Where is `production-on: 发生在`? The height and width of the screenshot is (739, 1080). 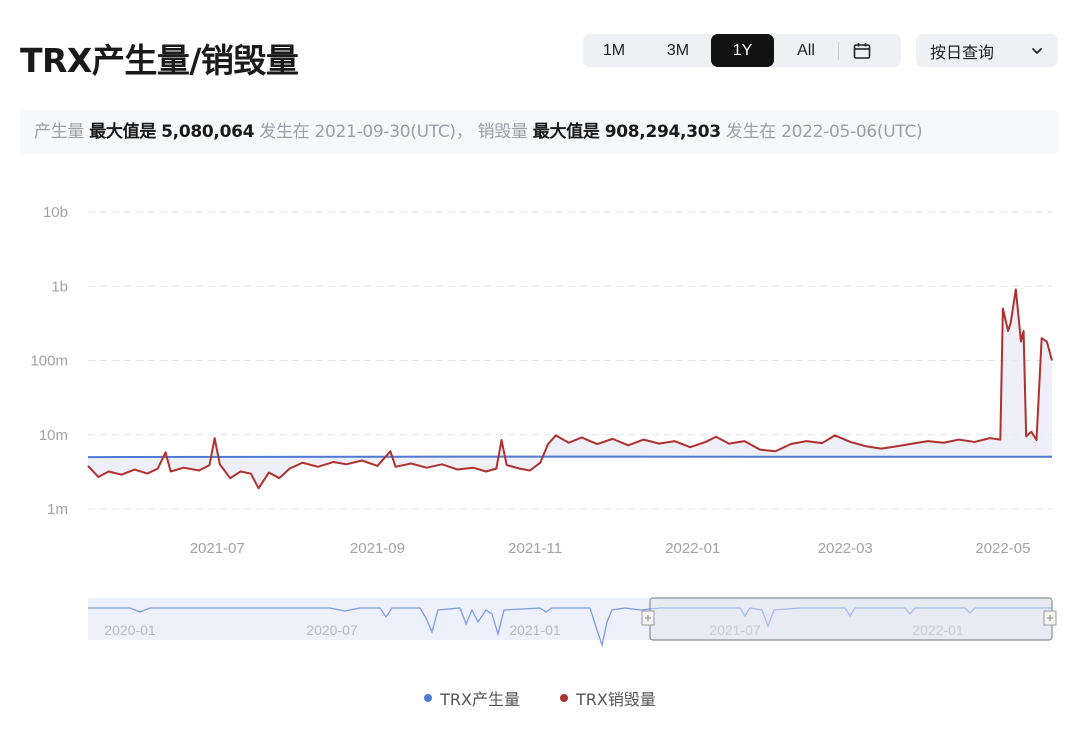
production-on: 发生在 is located at coordinates (284, 132).